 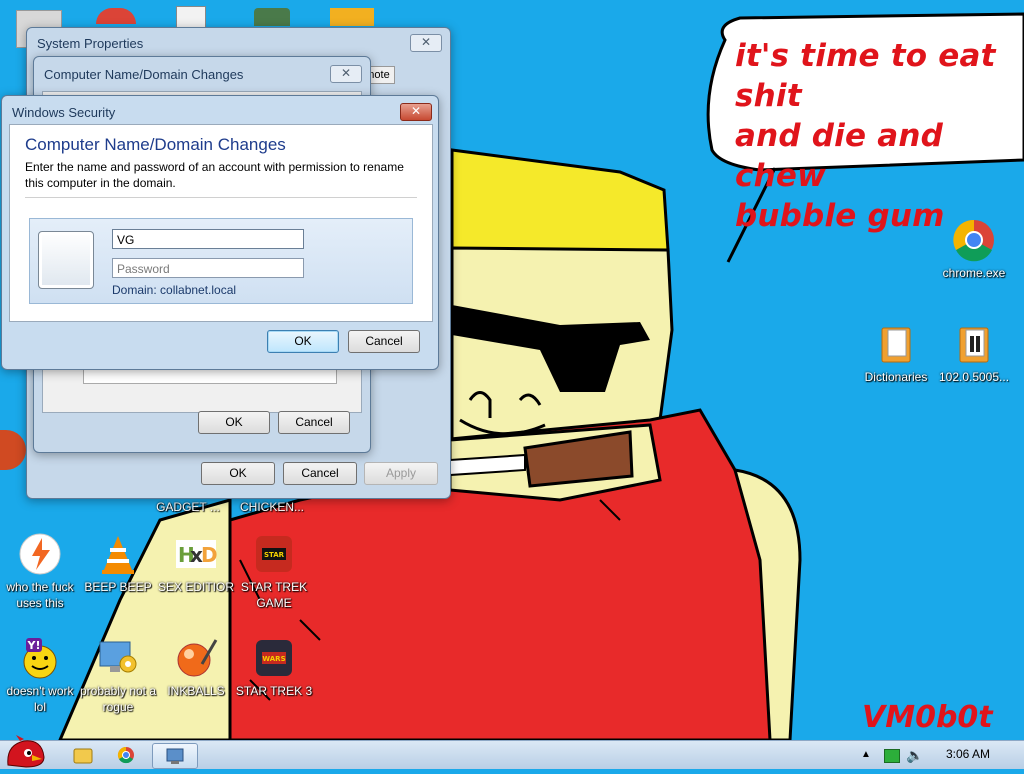 I want to click on desktop-icon-label: STAR TREK 3, so click(x=274, y=691).